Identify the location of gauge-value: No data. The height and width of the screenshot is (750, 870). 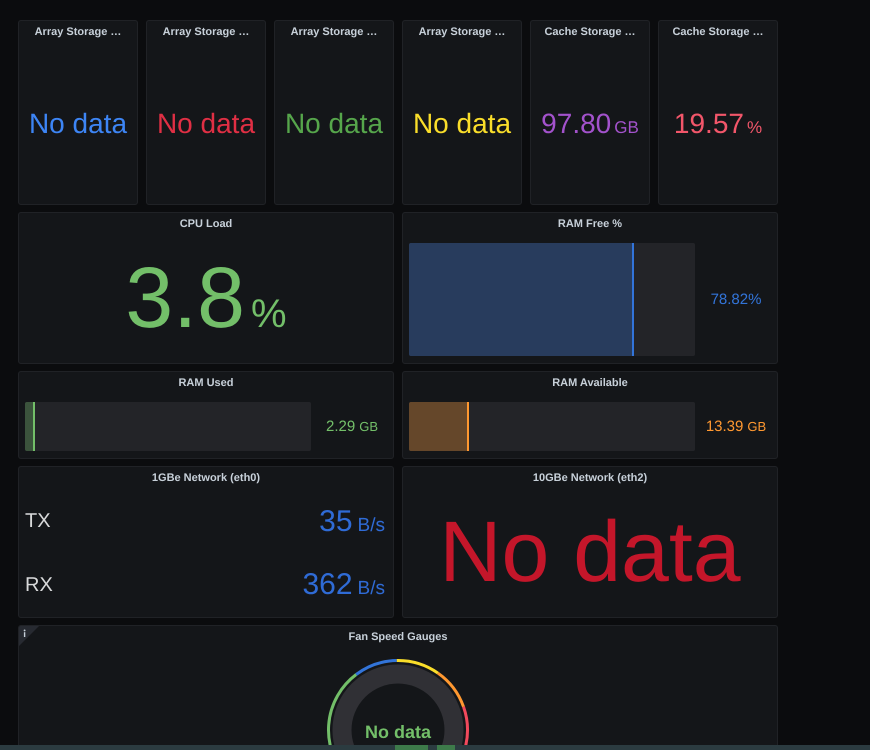
(398, 732).